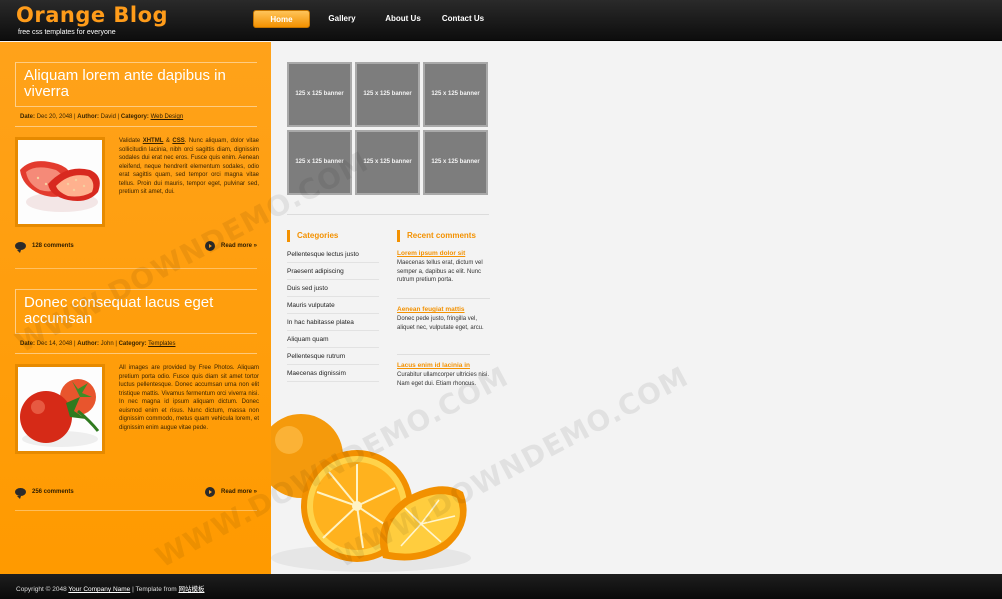  Describe the element at coordinates (312, 236) in the screenshot. I see `categories-heading: Categories` at that location.